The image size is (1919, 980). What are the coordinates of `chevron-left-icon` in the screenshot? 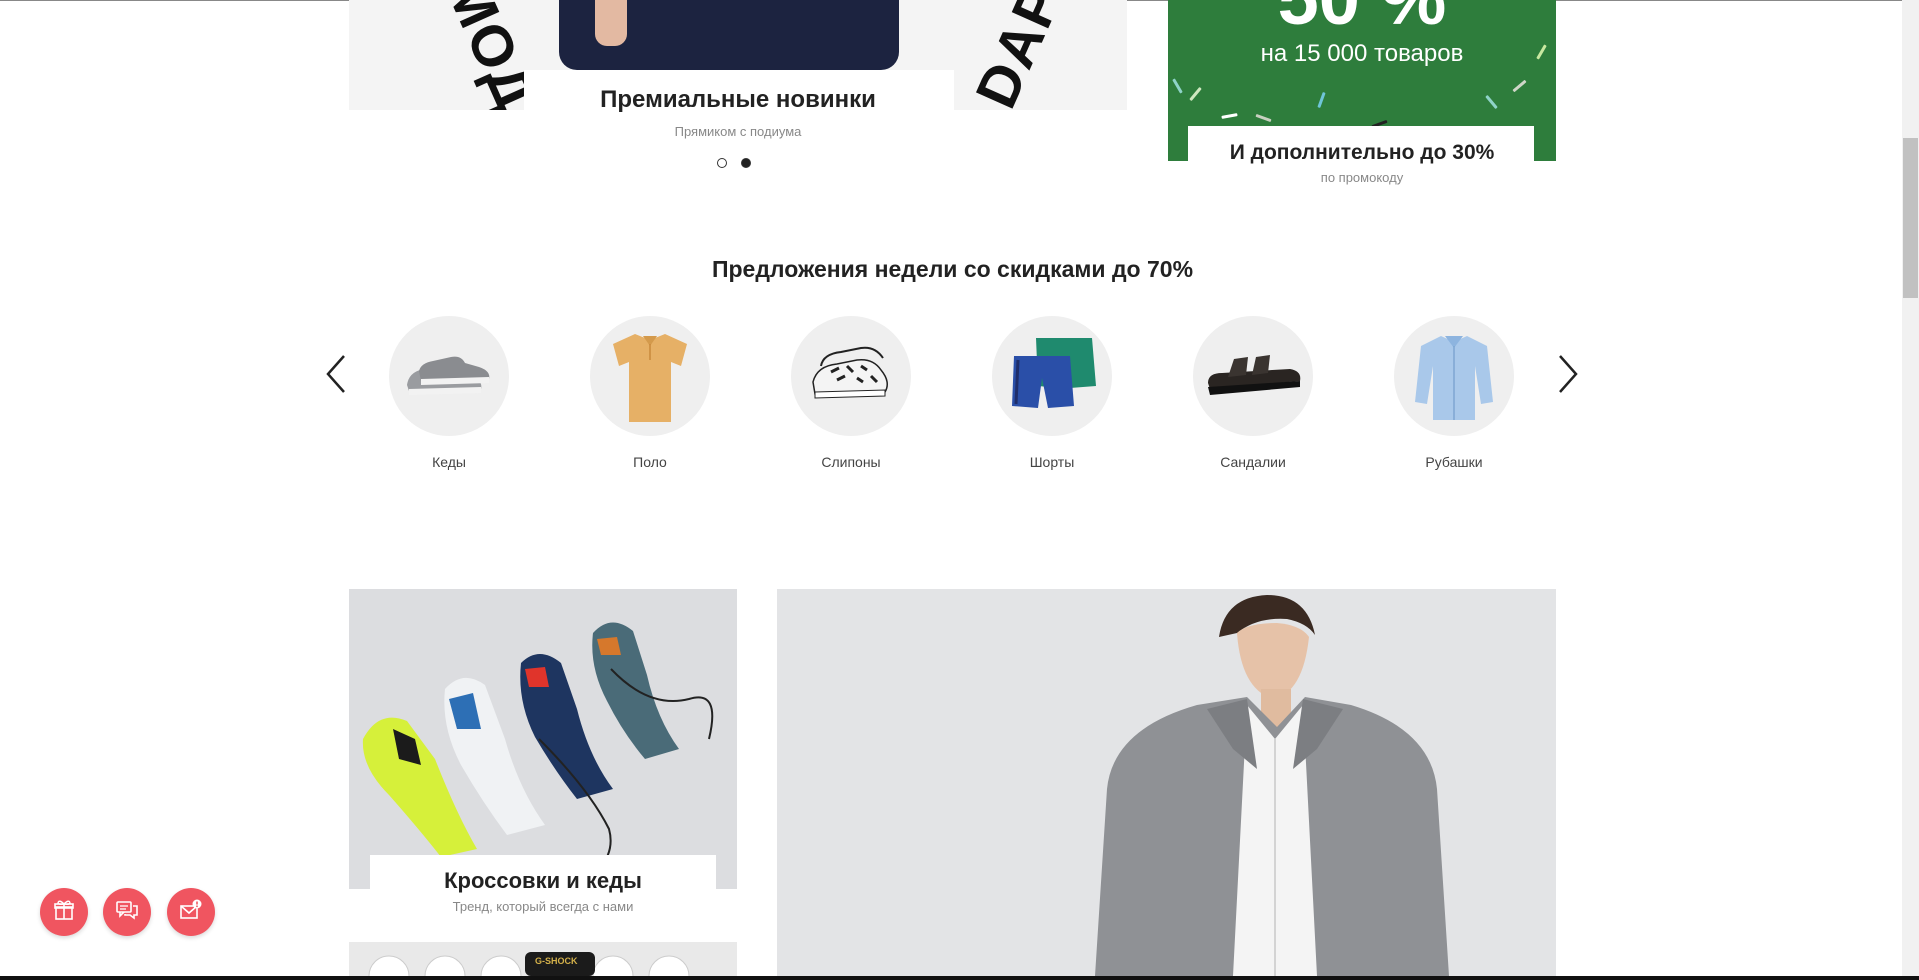 It's located at (337, 374).